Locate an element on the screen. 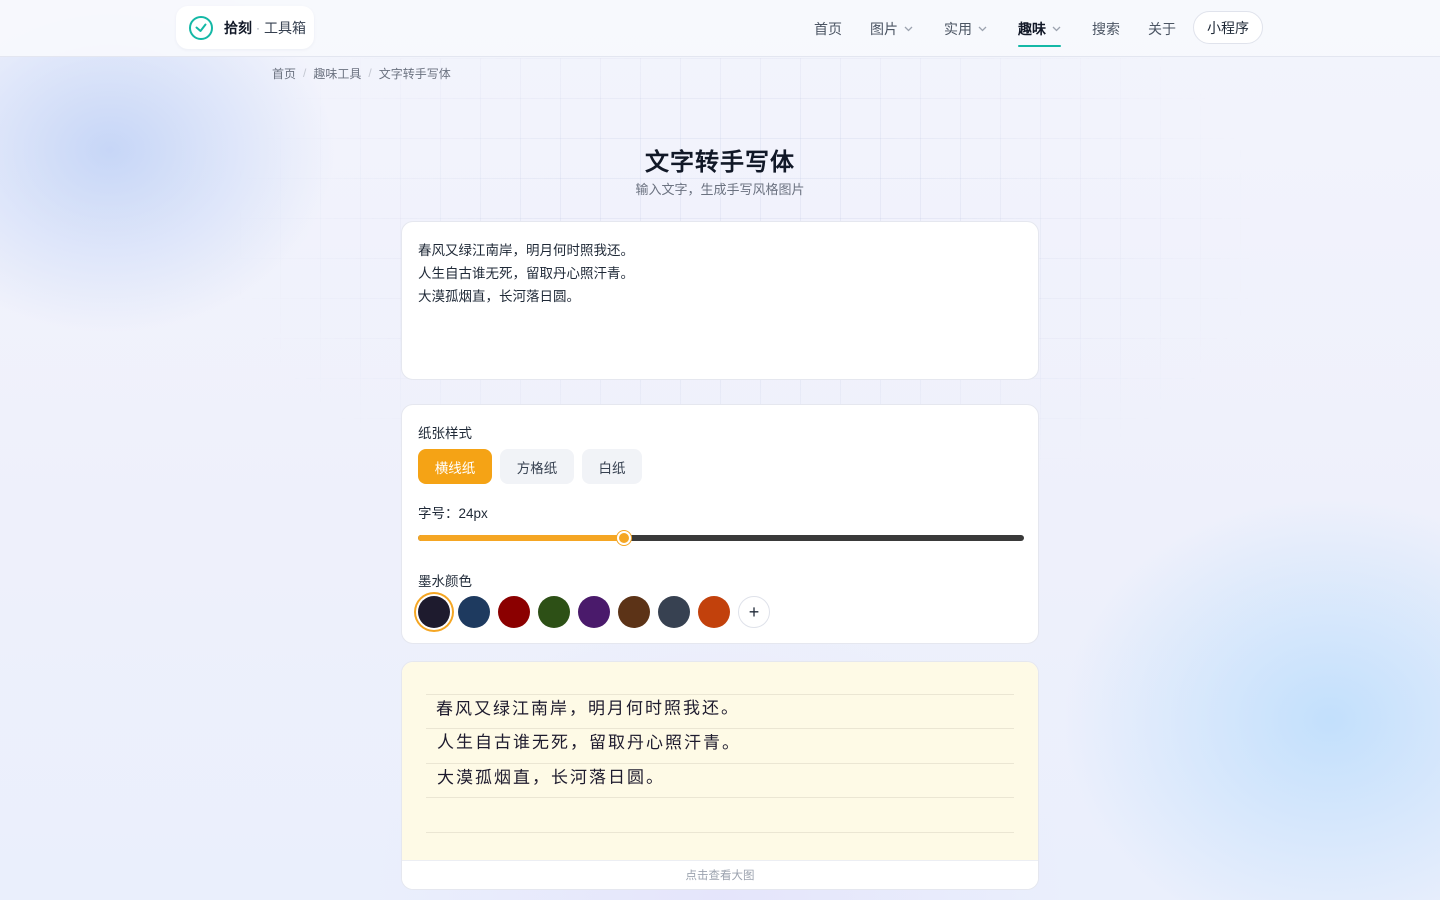 Image resolution: width=1440 pixels, height=900 pixels. nav-item-label: 搜索 is located at coordinates (1106, 28).